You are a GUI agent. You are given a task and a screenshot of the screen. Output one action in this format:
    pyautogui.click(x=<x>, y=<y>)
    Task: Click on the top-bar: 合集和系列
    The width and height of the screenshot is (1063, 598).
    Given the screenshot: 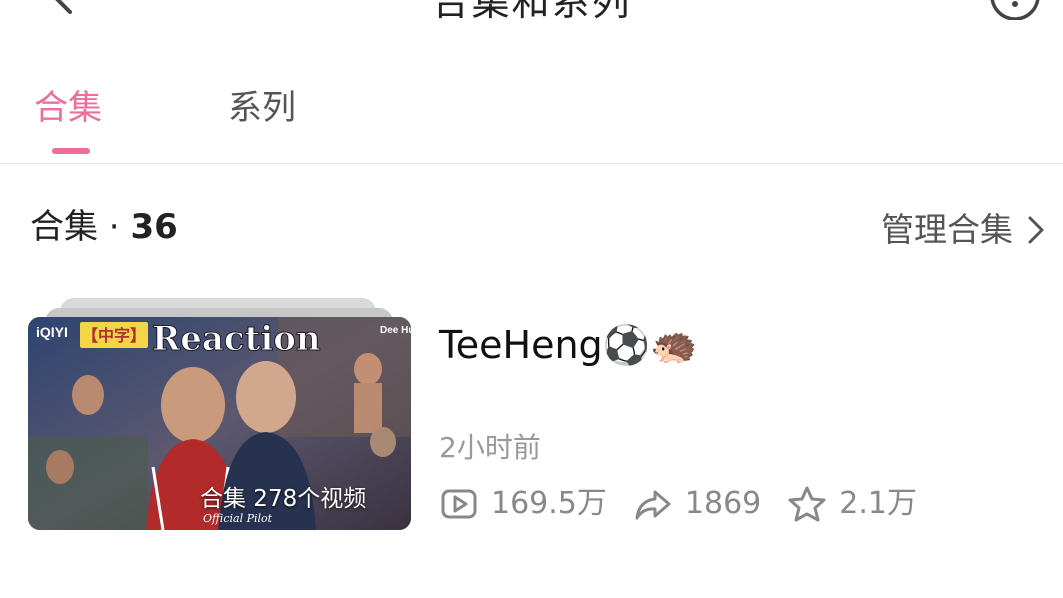 What is the action you would take?
    pyautogui.click(x=531, y=20)
    